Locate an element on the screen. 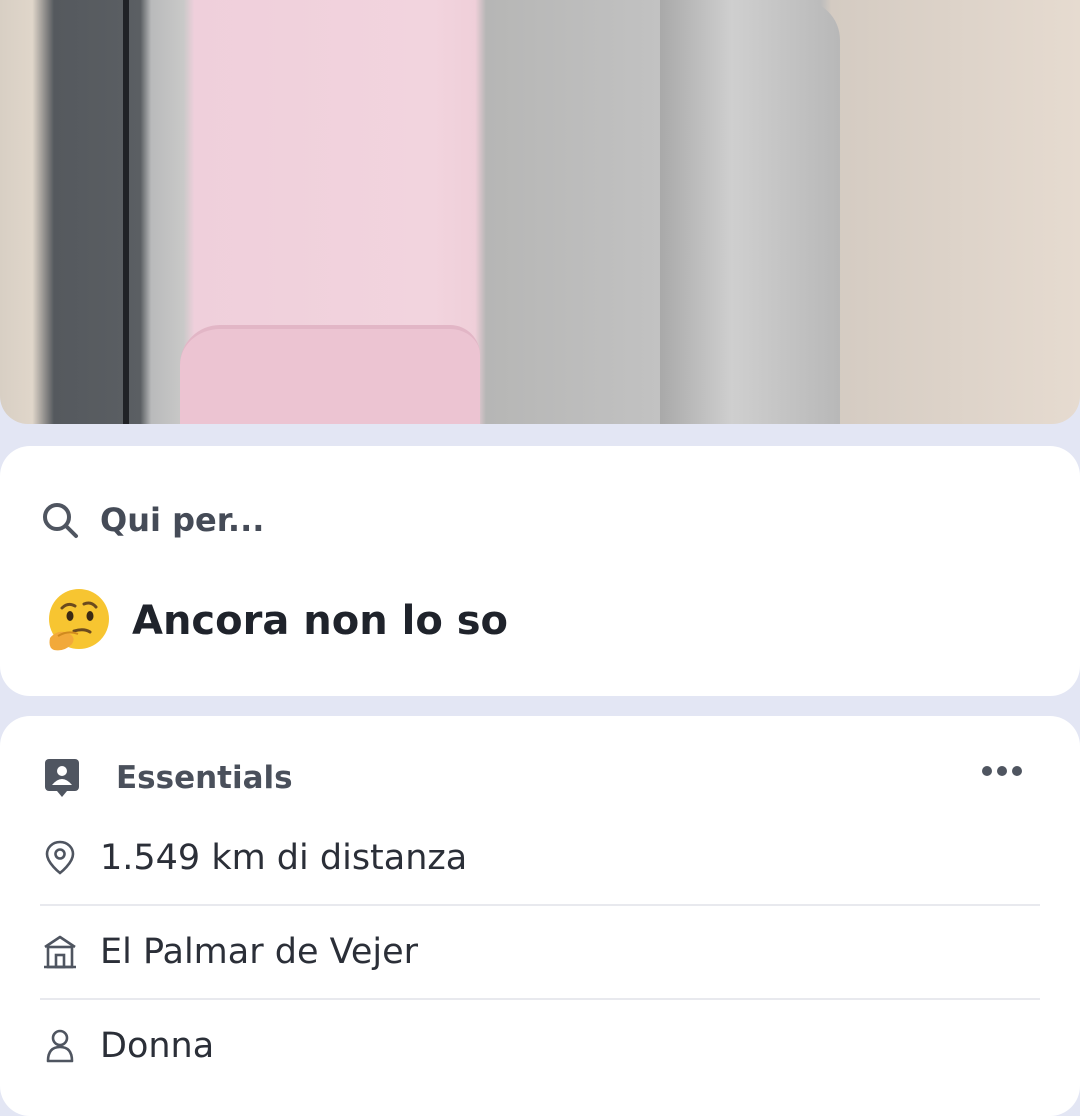  photo-sleeve is located at coordinates (750, 212).